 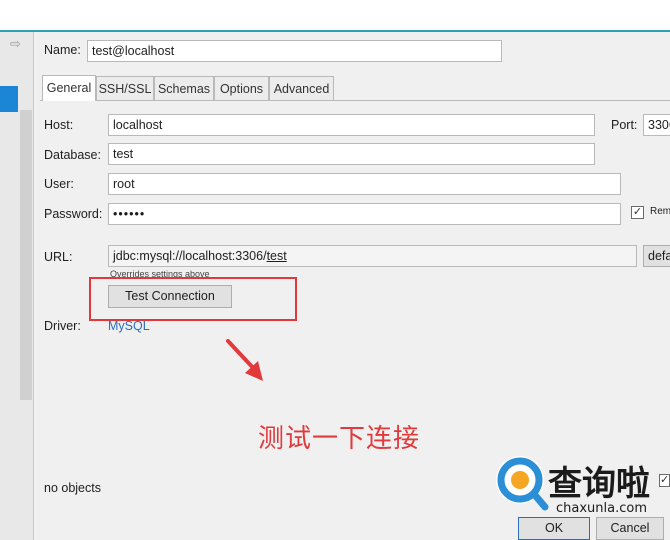 What do you see at coordinates (630, 528) in the screenshot?
I see `cancel-button: Cancel` at bounding box center [630, 528].